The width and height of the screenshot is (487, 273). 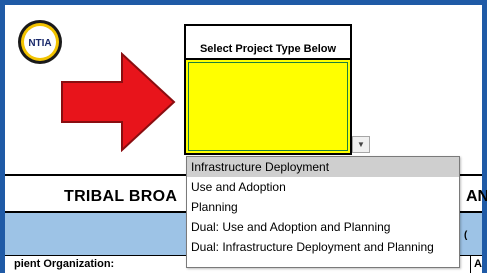 I want to click on sheet-title-fragment: AN, so click(x=476, y=196).